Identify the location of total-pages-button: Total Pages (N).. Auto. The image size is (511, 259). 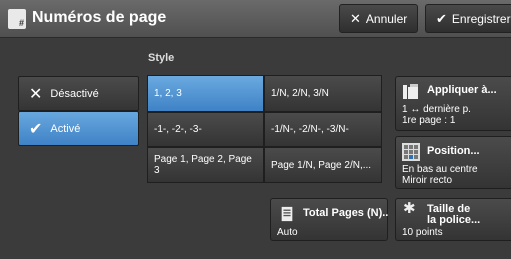
(329, 219).